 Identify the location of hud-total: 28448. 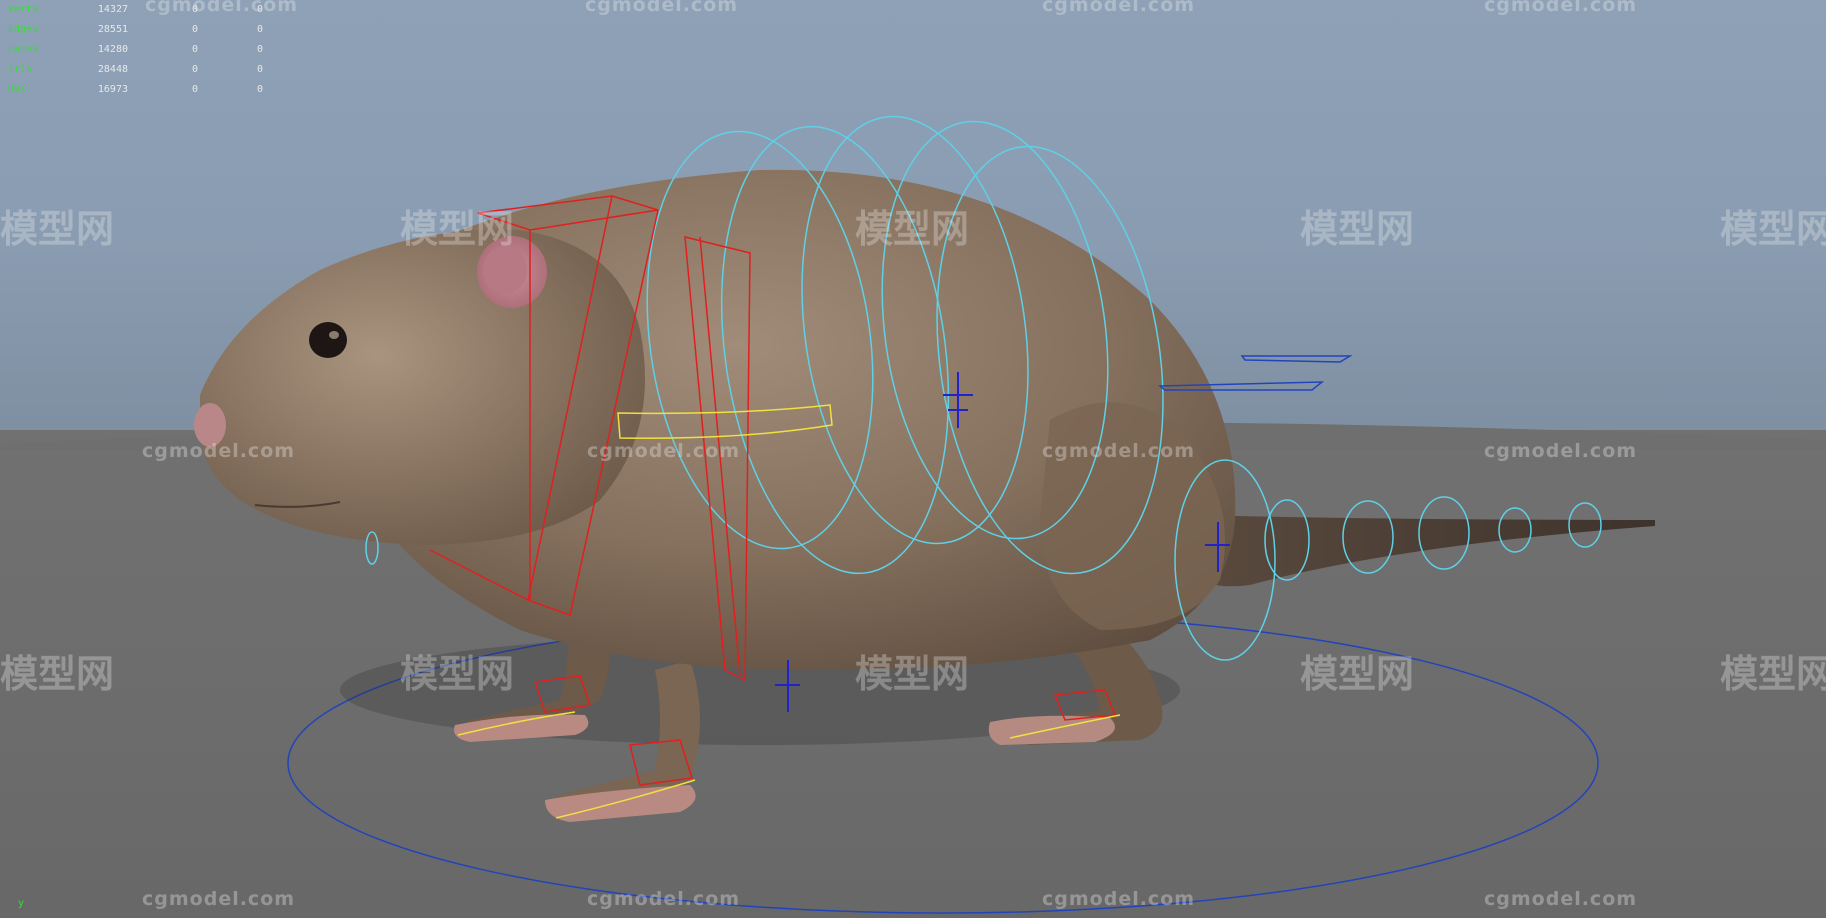
(112, 69).